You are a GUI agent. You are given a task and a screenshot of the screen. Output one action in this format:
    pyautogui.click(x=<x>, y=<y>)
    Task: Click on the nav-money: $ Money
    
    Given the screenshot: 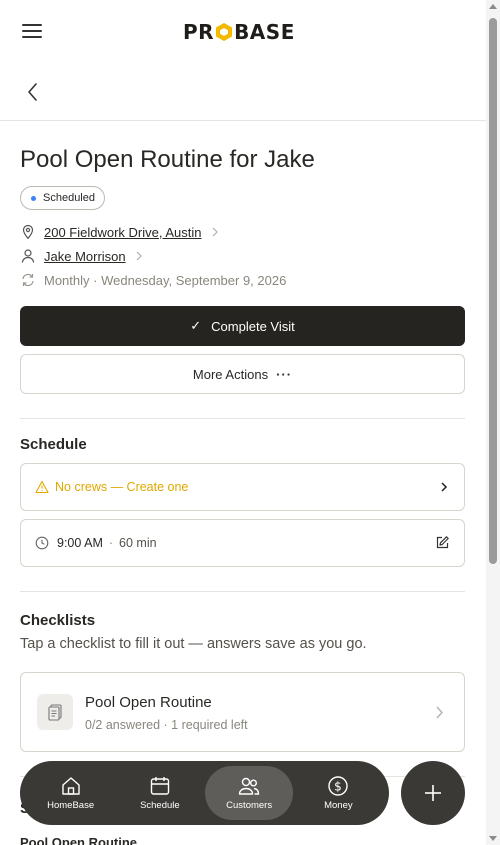 What is the action you would take?
    pyautogui.click(x=338, y=793)
    